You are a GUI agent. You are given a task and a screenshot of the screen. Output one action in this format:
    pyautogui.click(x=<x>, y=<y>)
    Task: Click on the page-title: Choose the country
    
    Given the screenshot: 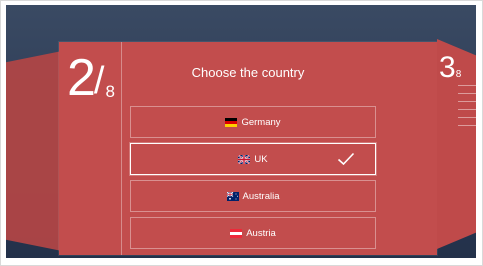 What is the action you would take?
    pyautogui.click(x=248, y=72)
    